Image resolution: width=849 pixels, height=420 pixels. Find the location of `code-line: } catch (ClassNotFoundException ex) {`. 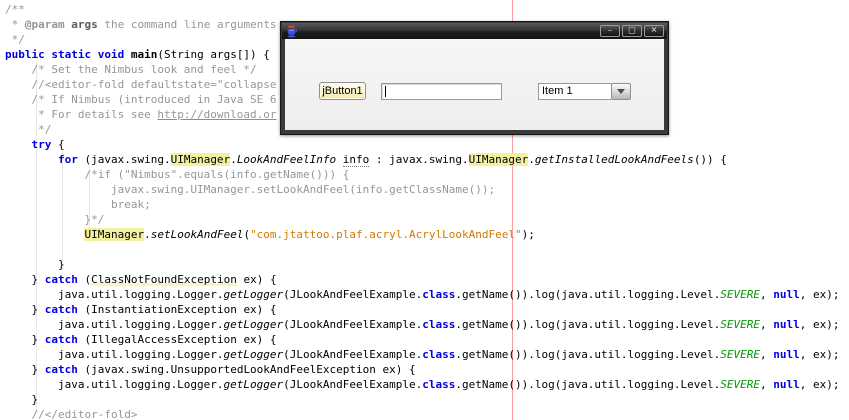

code-line: } catch (ClassNotFoundException ex) { is located at coordinates (141, 279).